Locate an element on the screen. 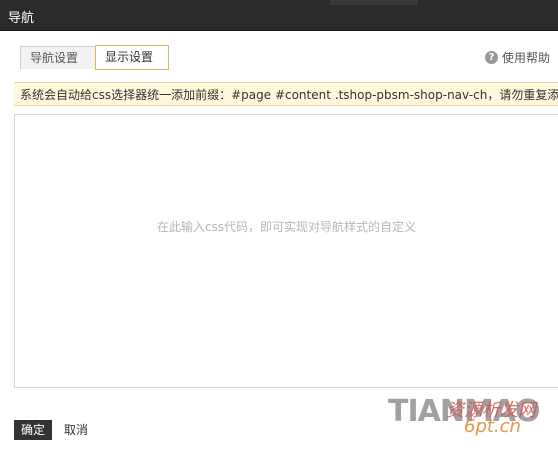 This screenshot has height=450, width=558. tab-label: 显示设置 is located at coordinates (129, 57).